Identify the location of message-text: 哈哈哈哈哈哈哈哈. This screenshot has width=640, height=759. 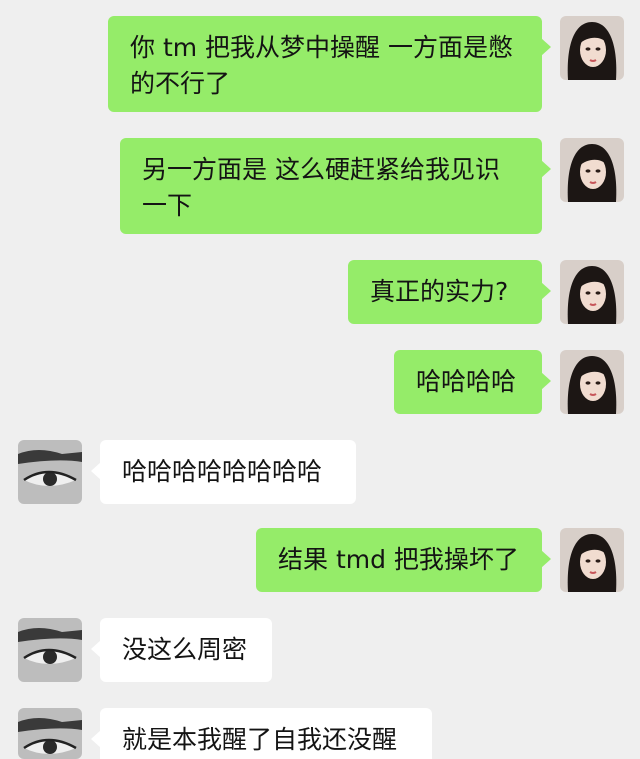
(222, 471).